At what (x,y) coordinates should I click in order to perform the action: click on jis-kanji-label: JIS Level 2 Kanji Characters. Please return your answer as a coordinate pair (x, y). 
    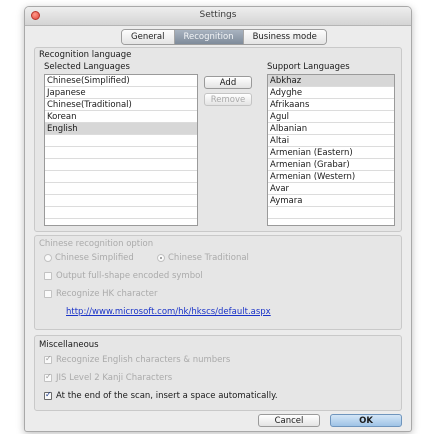
    Looking at the image, I should click on (114, 378).